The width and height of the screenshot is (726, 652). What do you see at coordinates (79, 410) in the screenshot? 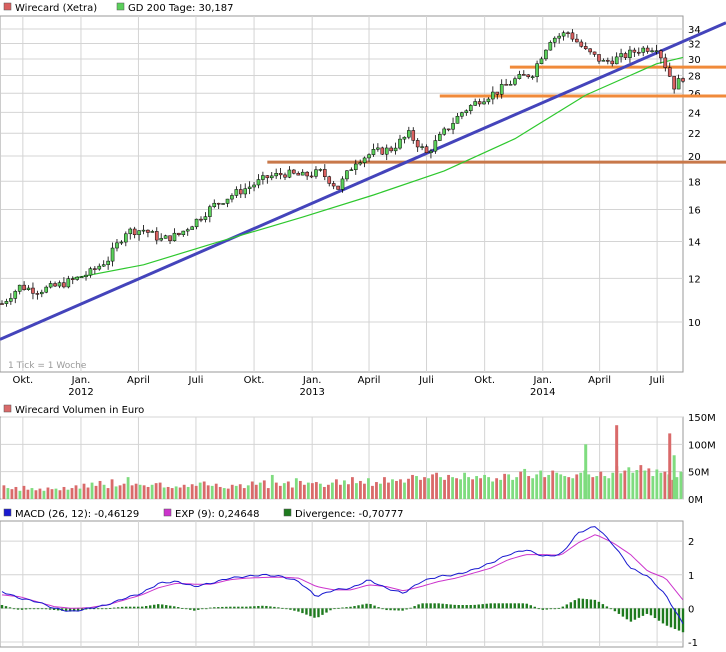
I see `legend-volume: Wirecard Volumen in Euro` at bounding box center [79, 410].